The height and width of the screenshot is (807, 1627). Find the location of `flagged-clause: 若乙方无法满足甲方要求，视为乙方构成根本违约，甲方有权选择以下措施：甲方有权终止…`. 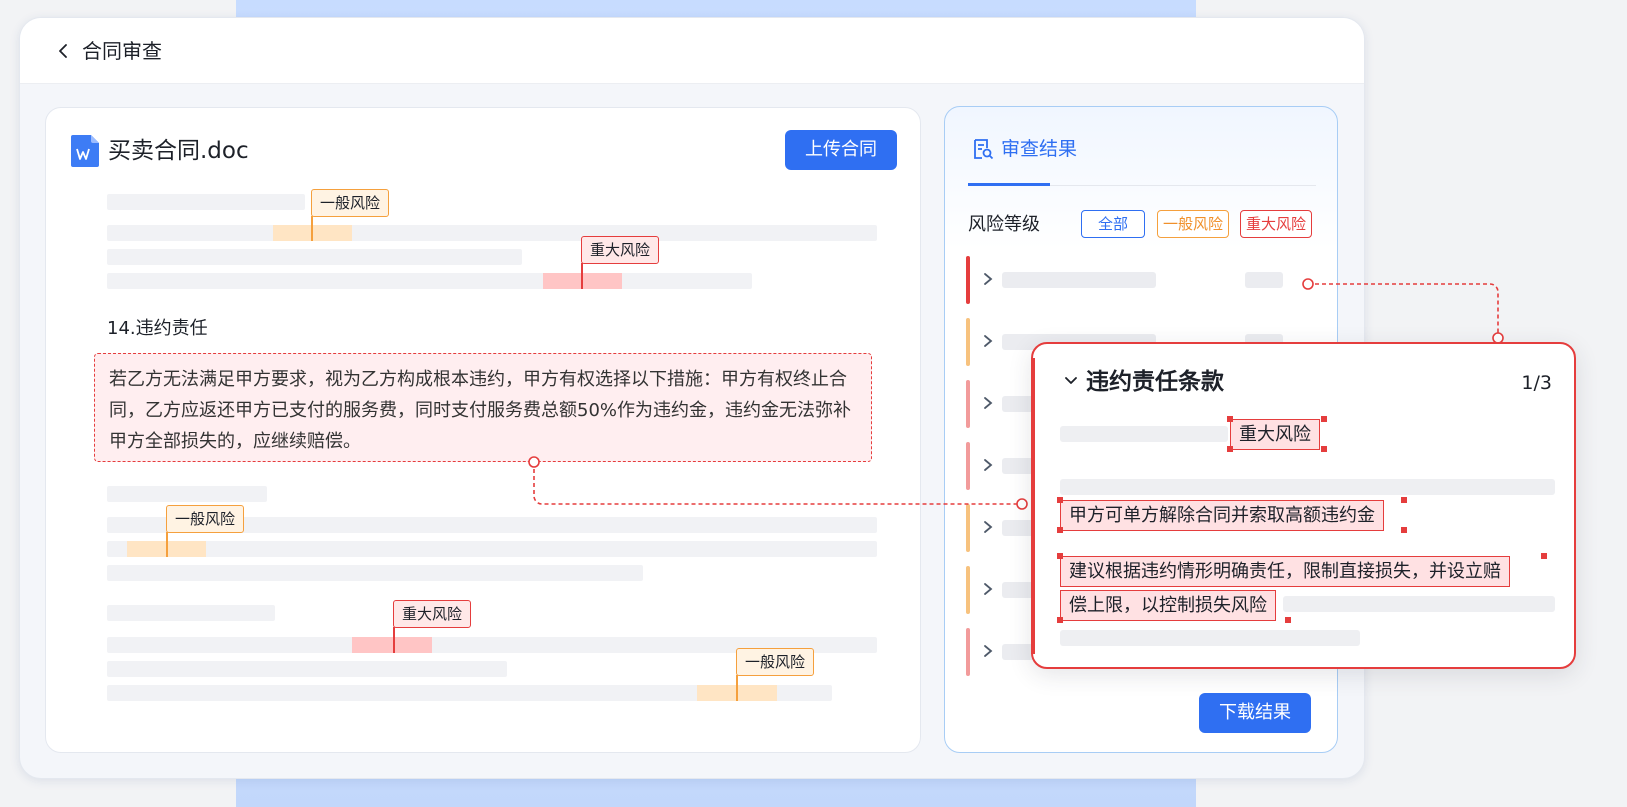

flagged-clause: 若乙方无法满足甲方要求，视为乙方构成根本违约，甲方有权选择以下措施：甲方有权终止… is located at coordinates (483, 407).